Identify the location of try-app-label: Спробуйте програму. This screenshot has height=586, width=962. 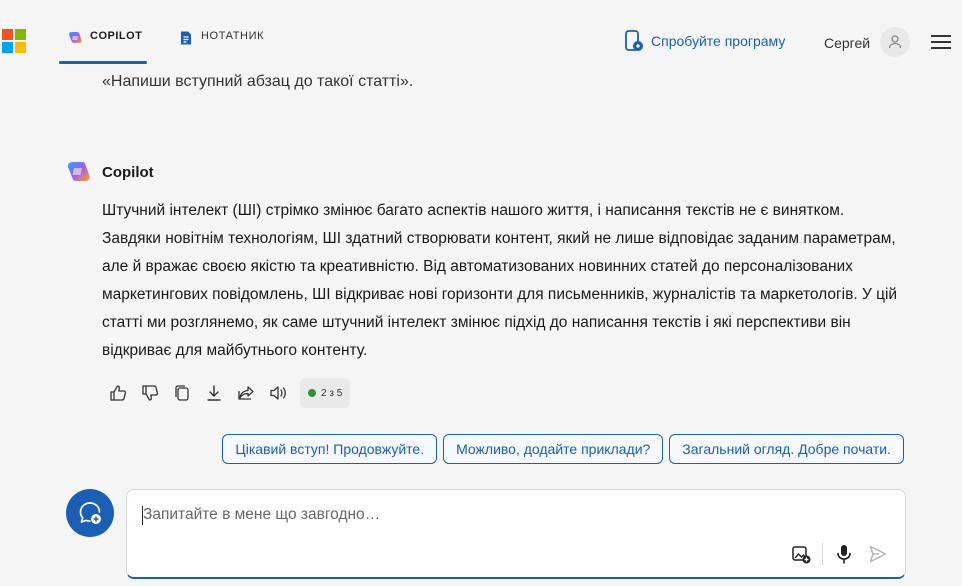
(718, 41).